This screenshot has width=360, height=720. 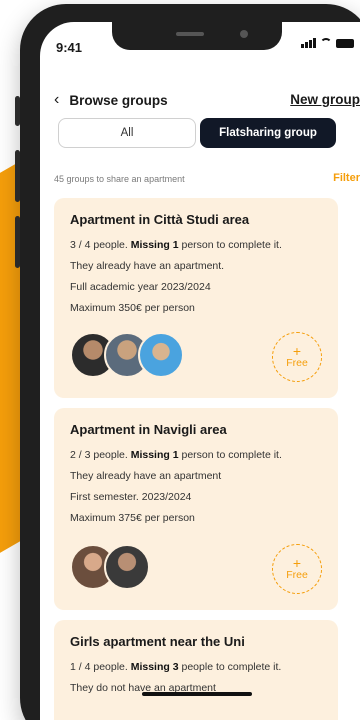 What do you see at coordinates (17, 111) in the screenshot?
I see `volume-mute-button` at bounding box center [17, 111].